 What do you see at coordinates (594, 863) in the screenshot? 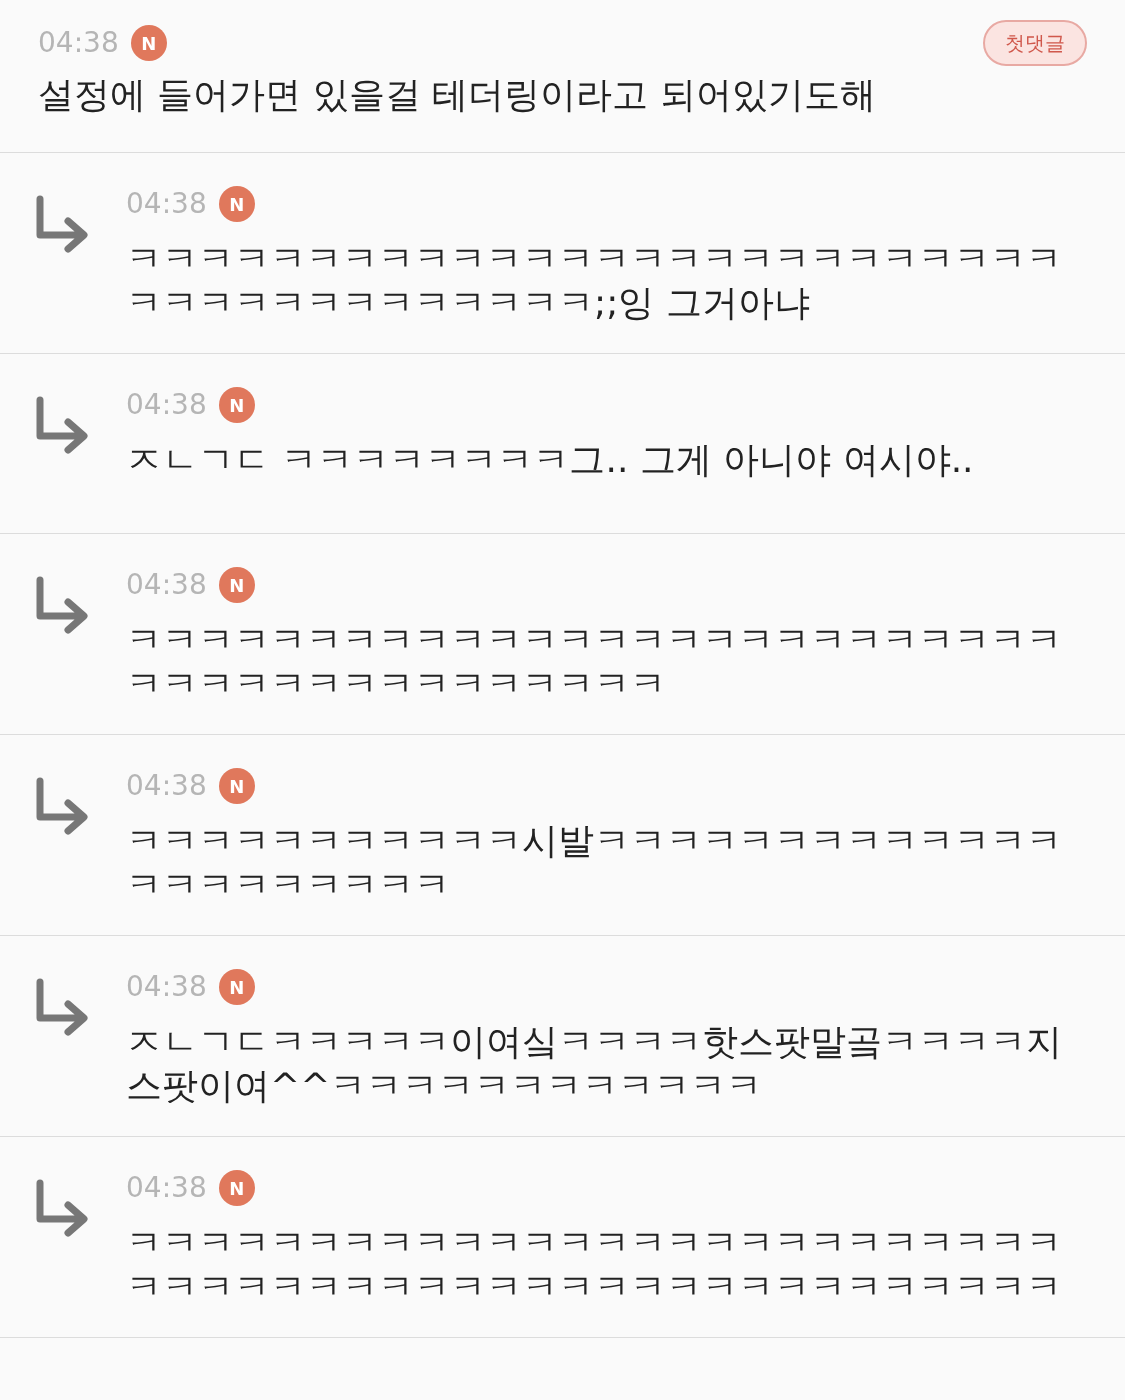
I see `reply-text: ㅋㅋㅋㅋㅋㅋㅋㅋㅋㅋㅋ시발ㅋㅋㅋㅋㅋㅋㅋㅋㅋㅋㅋㅋㅋㅋㅋㅋㅋㅋㅋㅋㅋㅋ` at bounding box center [594, 863].